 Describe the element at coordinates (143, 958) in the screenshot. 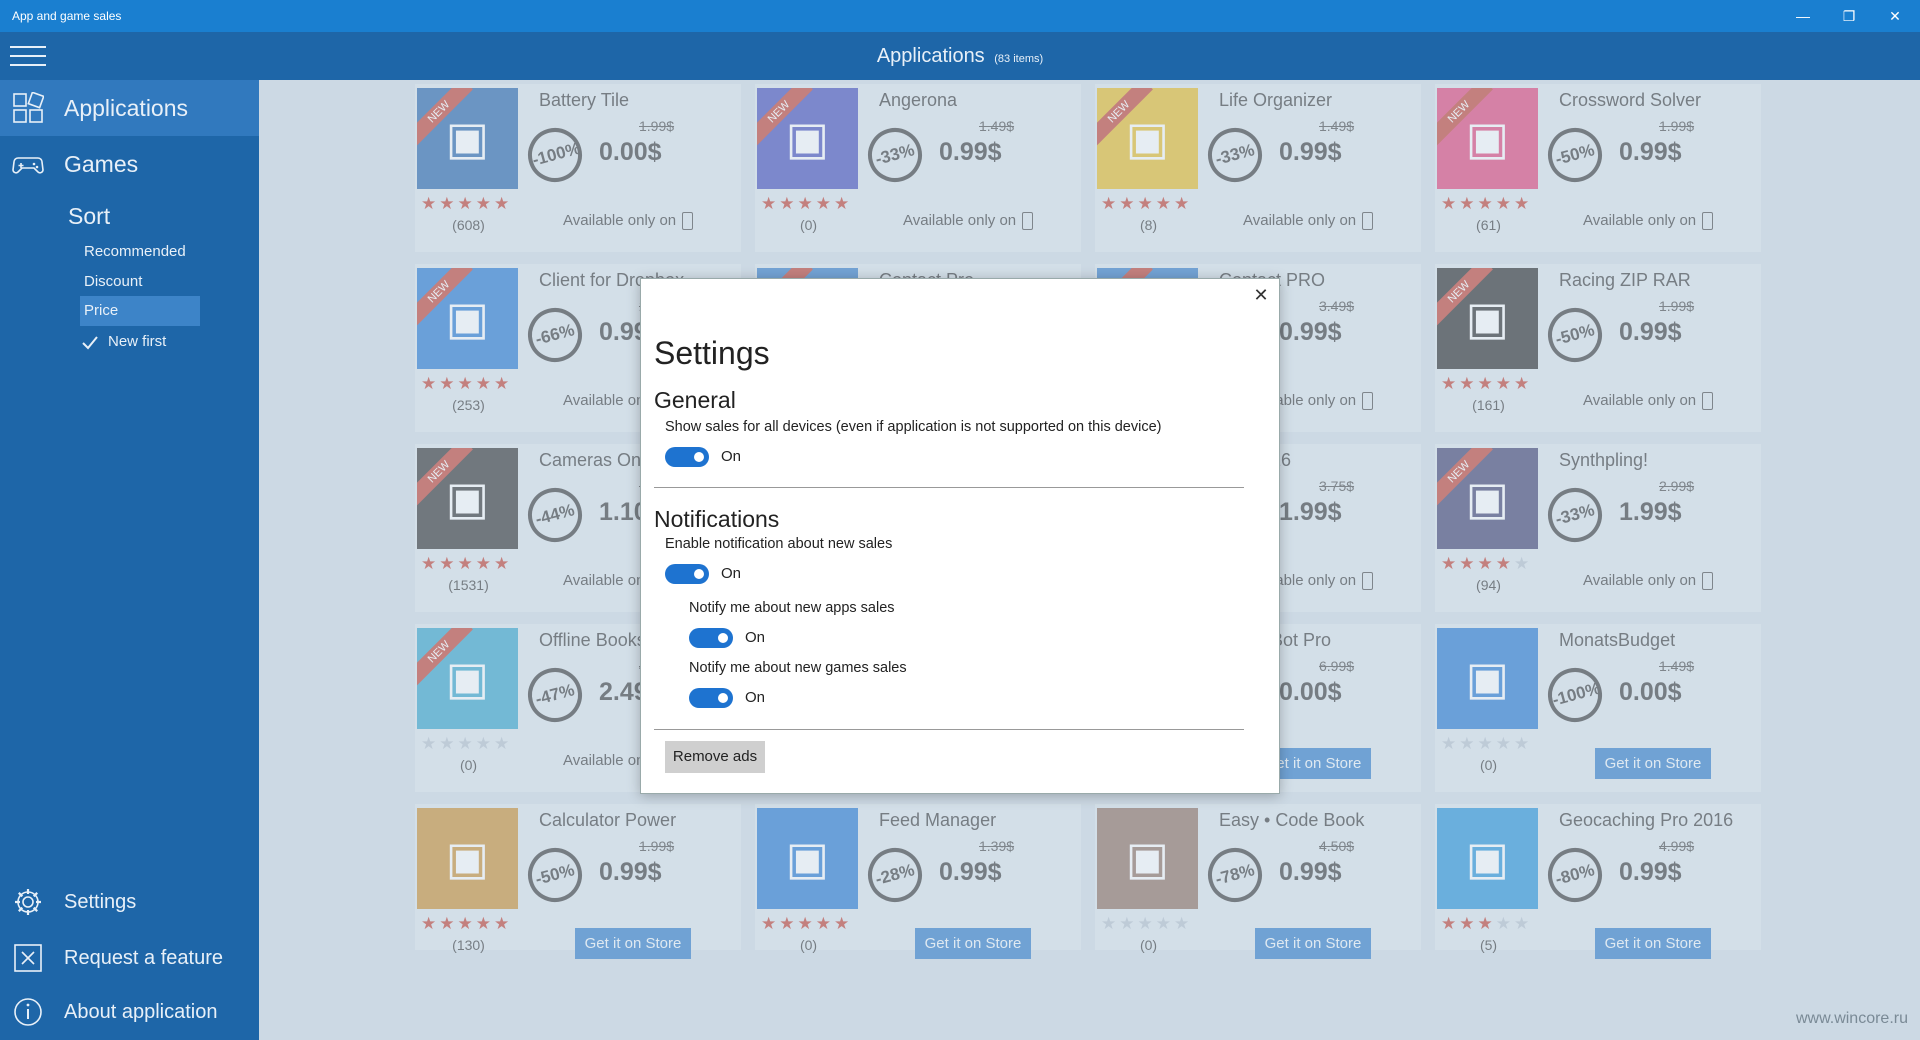

I see `sidebar-item-label: Request a feature` at that location.